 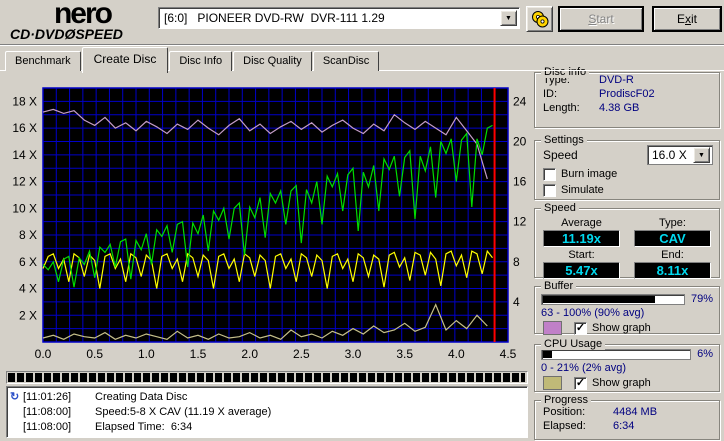 I want to click on speed-type-label: Type:, so click(x=672, y=223).